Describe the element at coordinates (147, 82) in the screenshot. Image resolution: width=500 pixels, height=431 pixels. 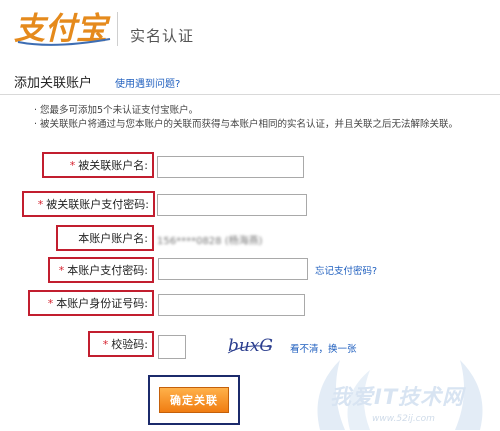
I see `help-link: 使用遇到问题?` at that location.